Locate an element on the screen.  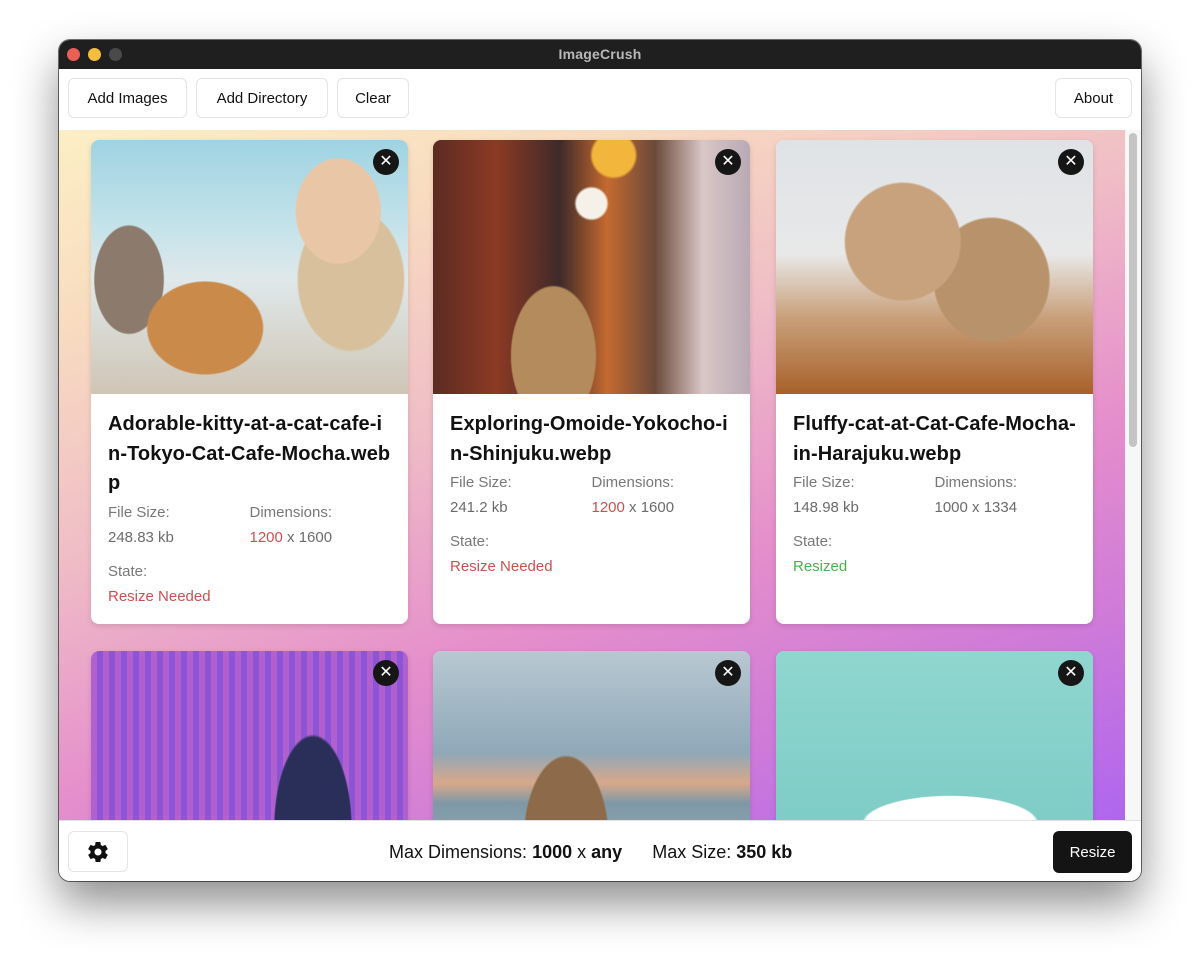
scrollbar is located at coordinates (1133, 475).